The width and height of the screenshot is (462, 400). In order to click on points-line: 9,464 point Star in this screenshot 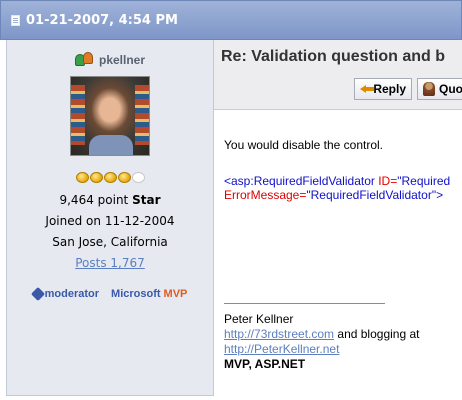, I will do `click(109, 200)`.